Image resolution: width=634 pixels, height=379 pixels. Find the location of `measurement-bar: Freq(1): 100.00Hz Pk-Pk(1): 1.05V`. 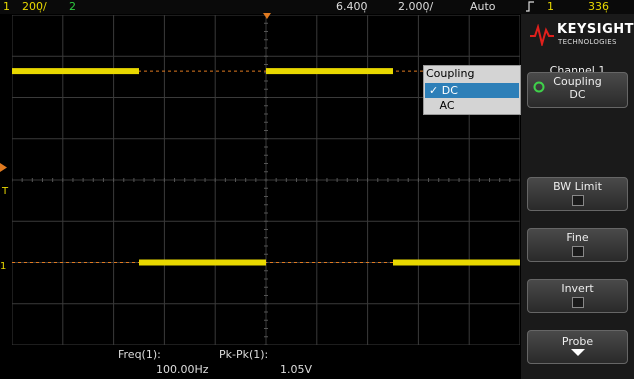

measurement-bar: Freq(1): 100.00Hz Pk-Pk(1): 1.05V is located at coordinates (260, 362).